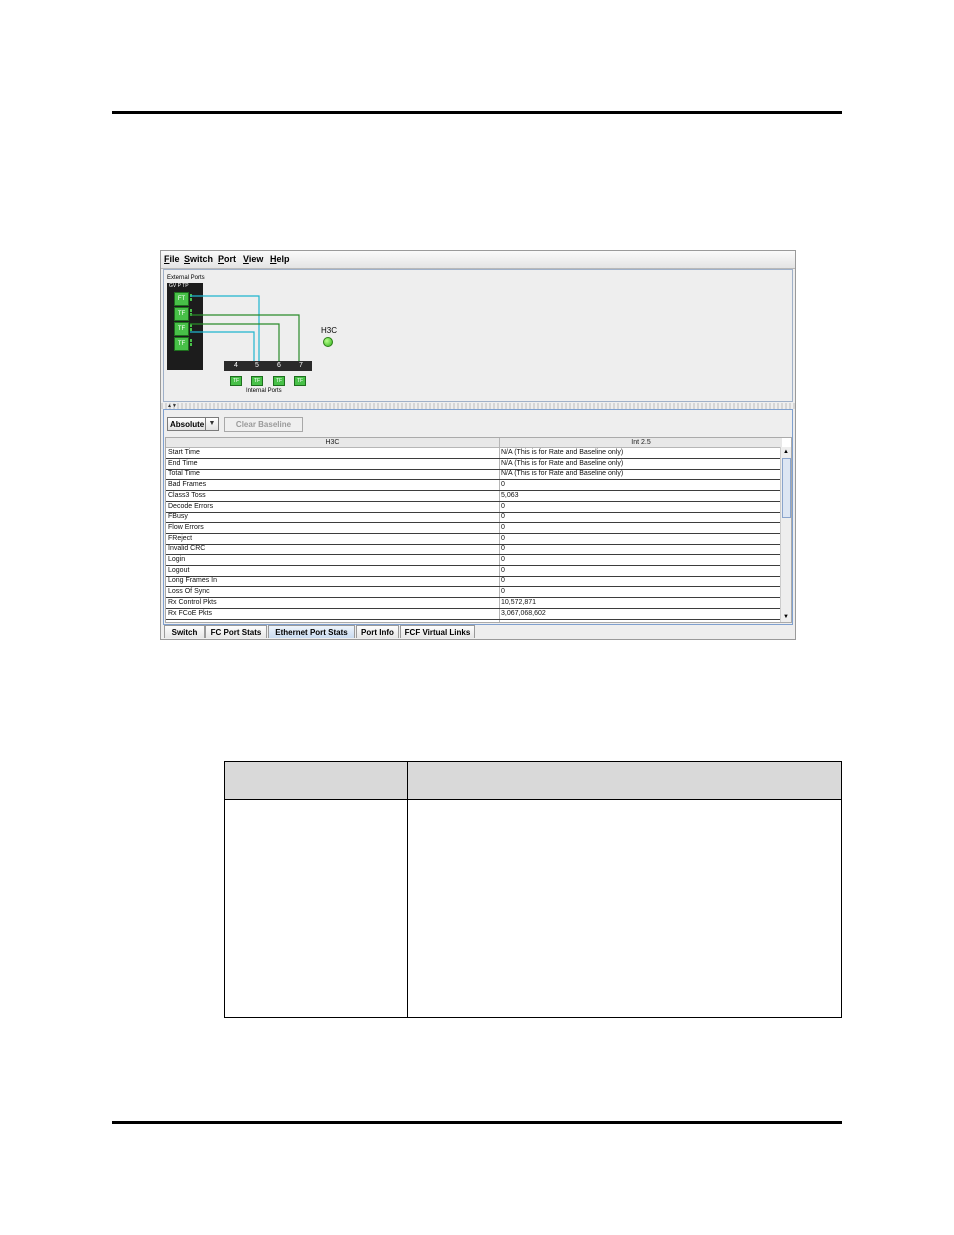 The image size is (954, 1235). Describe the element at coordinates (437, 631) in the screenshot. I see `tab-fcf-virtual-links: FCF Virtual Links` at that location.